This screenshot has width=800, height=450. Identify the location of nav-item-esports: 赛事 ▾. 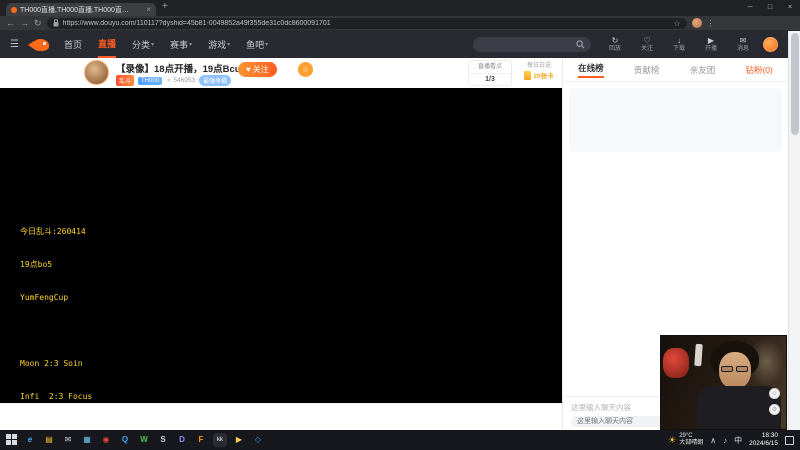
(181, 44).